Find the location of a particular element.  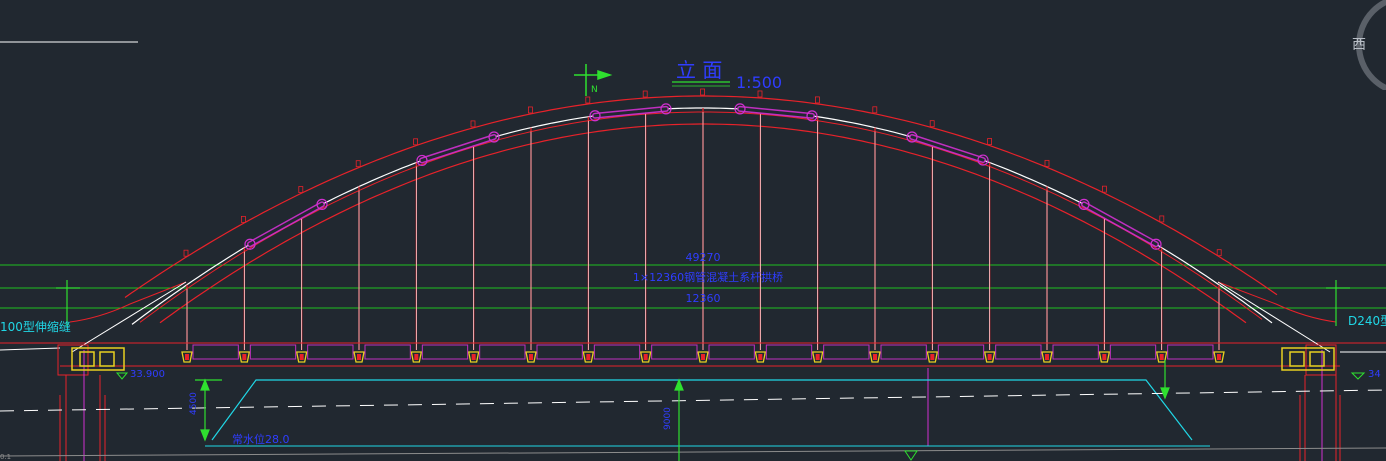

elev-mark-right is located at coordinates (1358, 376).